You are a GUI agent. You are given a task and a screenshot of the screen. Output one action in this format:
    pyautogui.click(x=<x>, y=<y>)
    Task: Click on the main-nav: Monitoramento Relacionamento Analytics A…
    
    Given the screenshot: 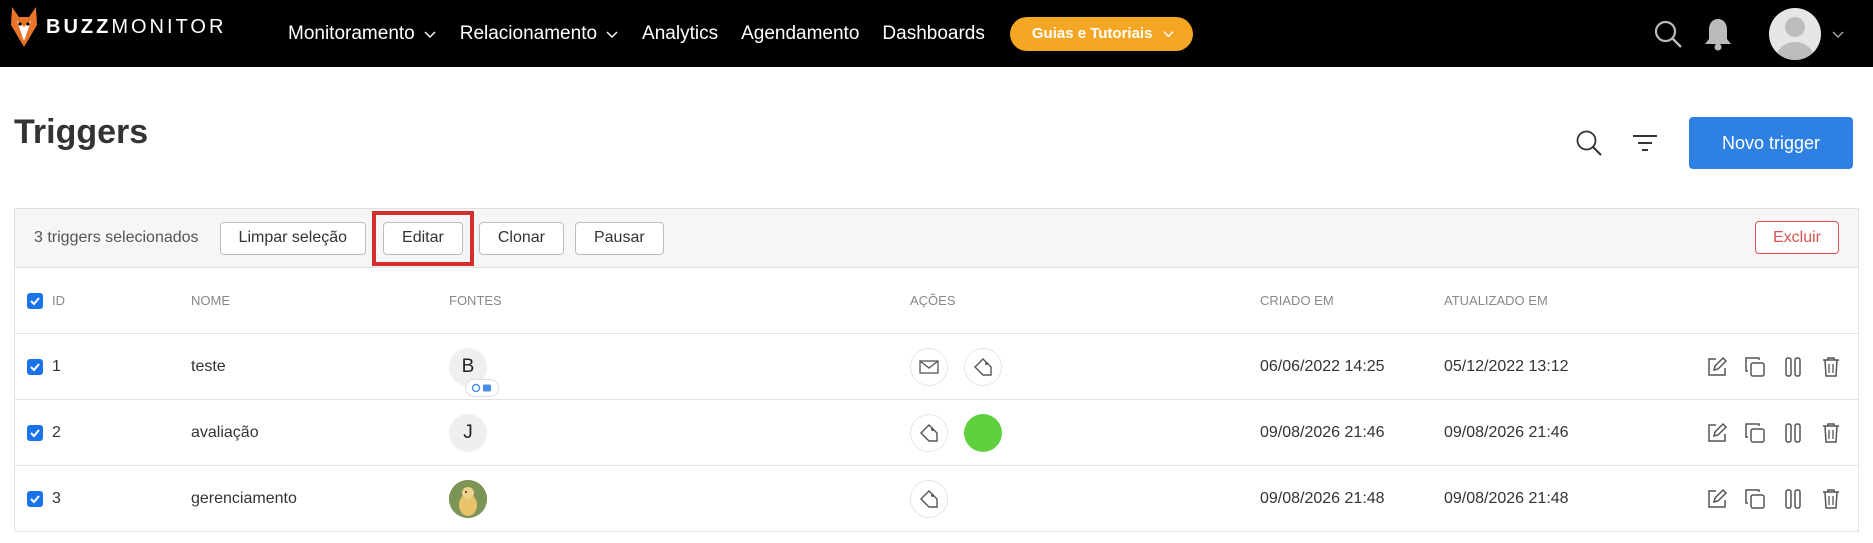 What is the action you would take?
    pyautogui.click(x=741, y=33)
    